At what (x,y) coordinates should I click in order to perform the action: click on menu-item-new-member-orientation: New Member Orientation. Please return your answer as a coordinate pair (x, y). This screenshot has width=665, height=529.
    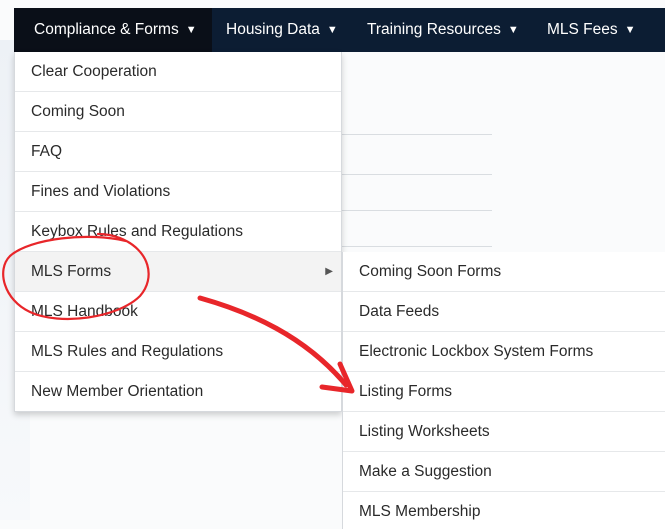
    Looking at the image, I should click on (178, 392).